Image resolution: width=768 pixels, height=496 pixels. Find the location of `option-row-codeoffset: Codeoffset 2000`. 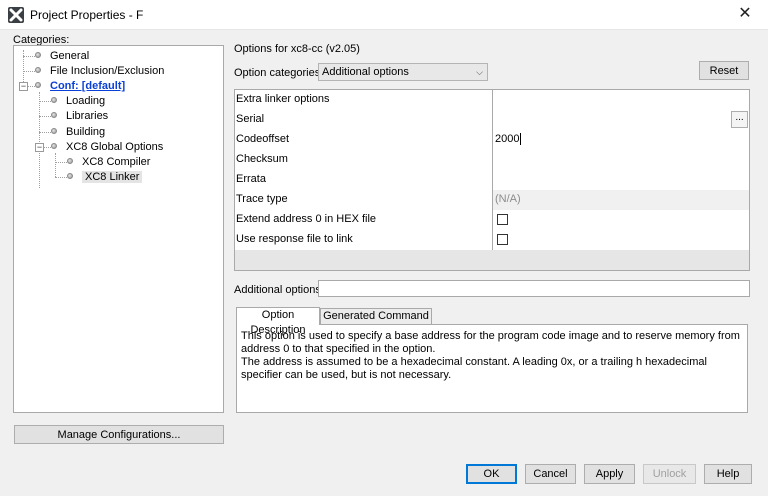

option-row-codeoffset: Codeoffset 2000 is located at coordinates (492, 140).